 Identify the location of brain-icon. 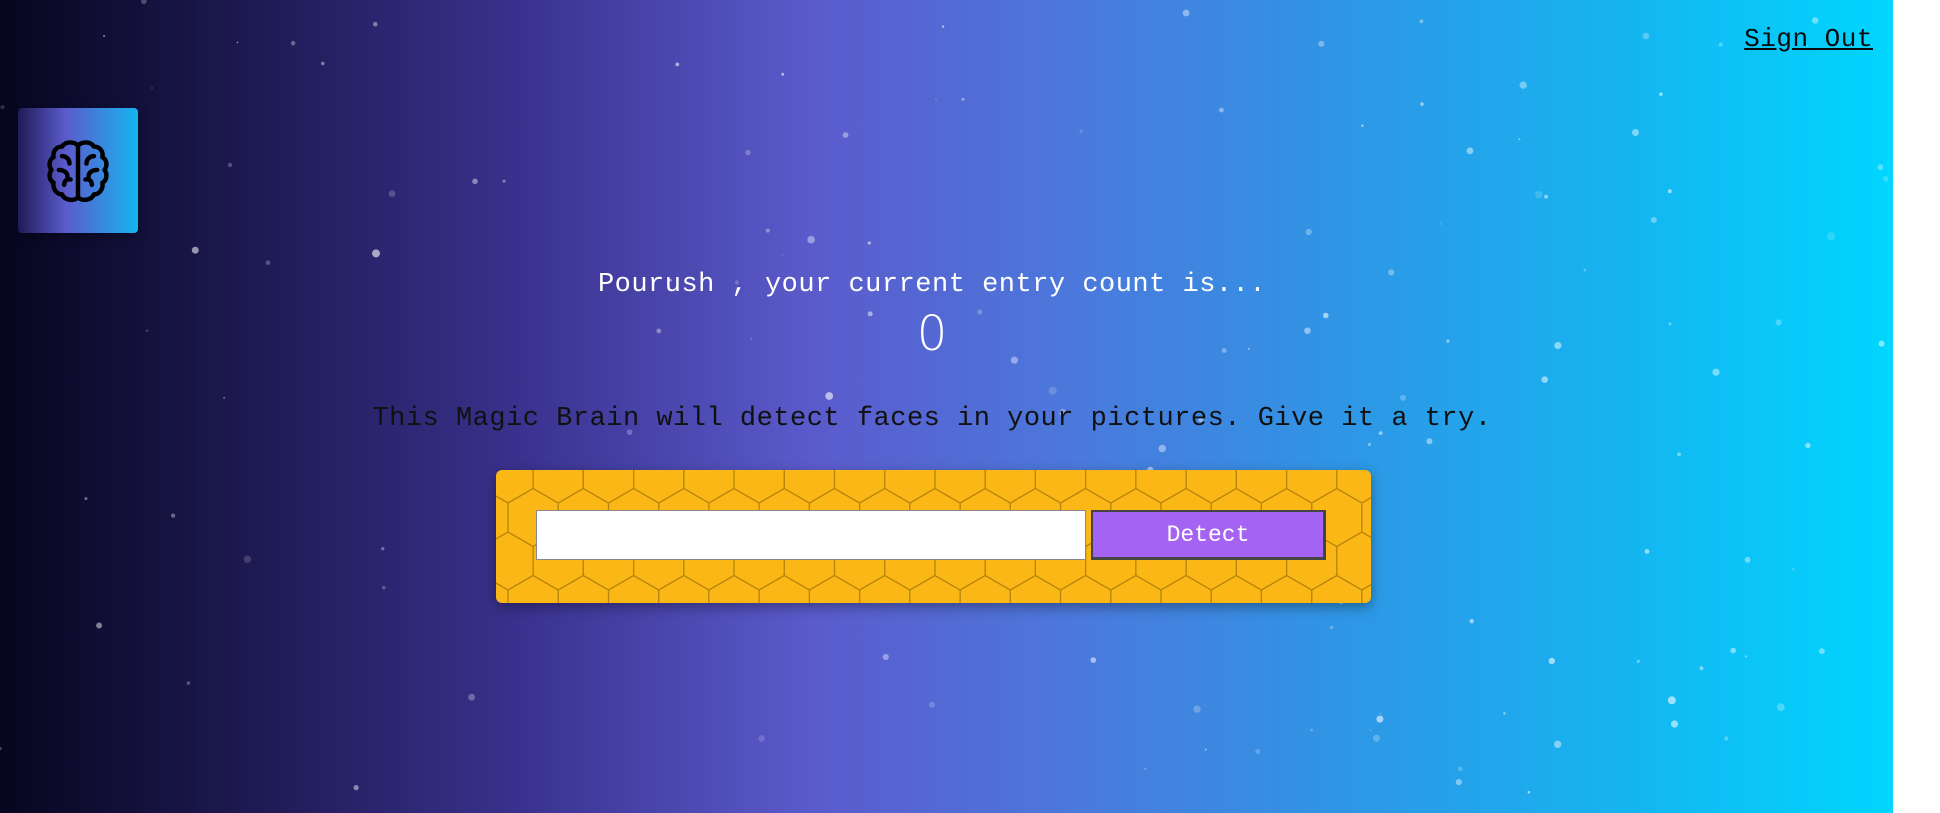
(78, 170).